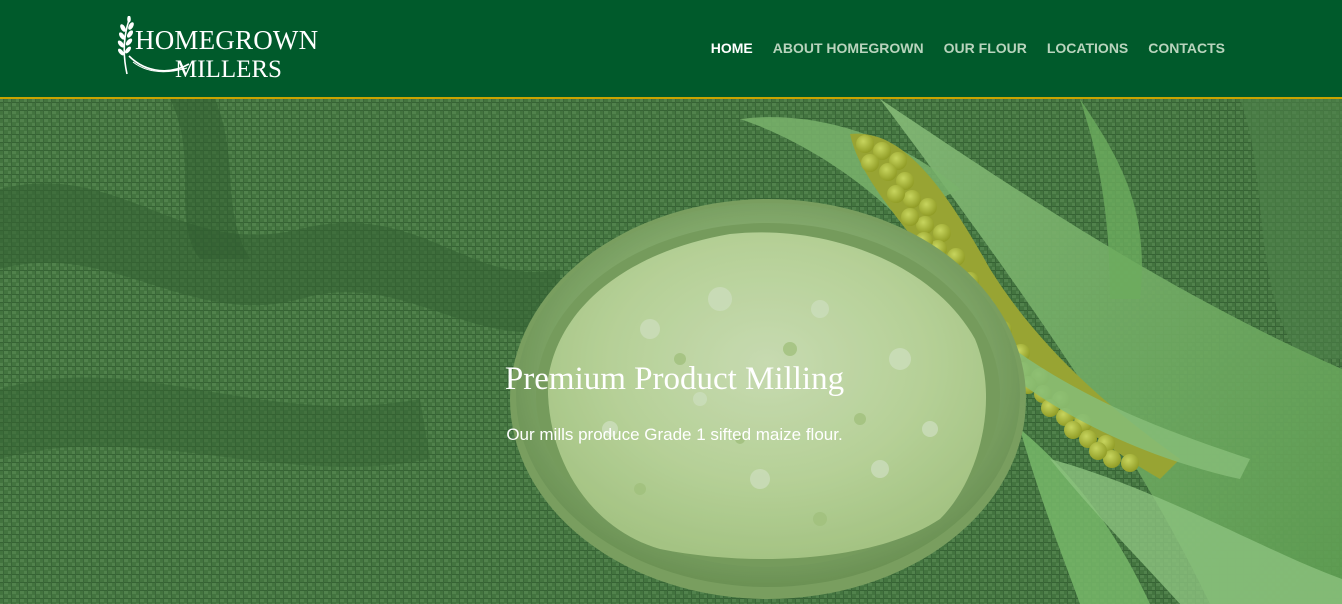 The image size is (1342, 604). I want to click on nav-our-flour: OUR FLOUR, so click(985, 48).